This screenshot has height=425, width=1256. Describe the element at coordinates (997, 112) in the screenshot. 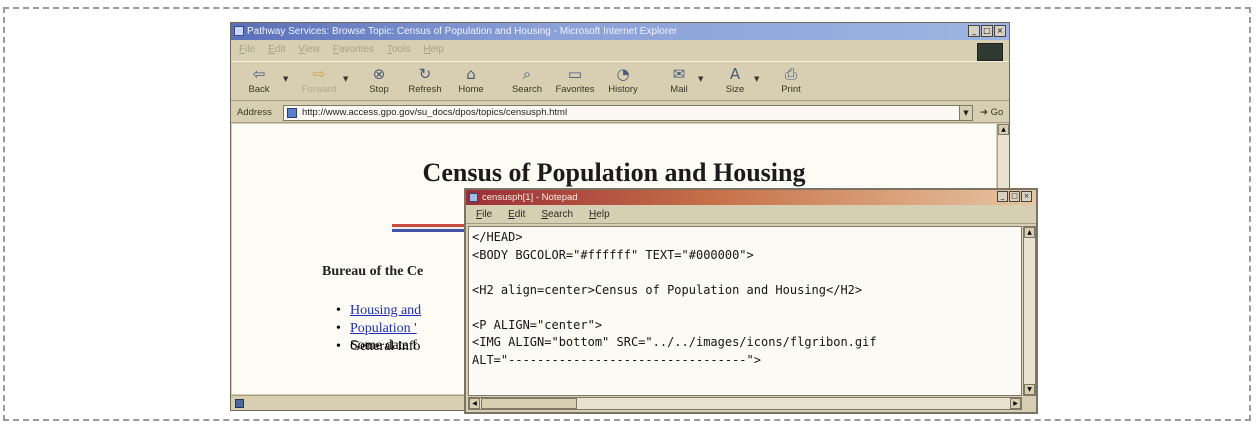

I see `go-label: Go` at that location.